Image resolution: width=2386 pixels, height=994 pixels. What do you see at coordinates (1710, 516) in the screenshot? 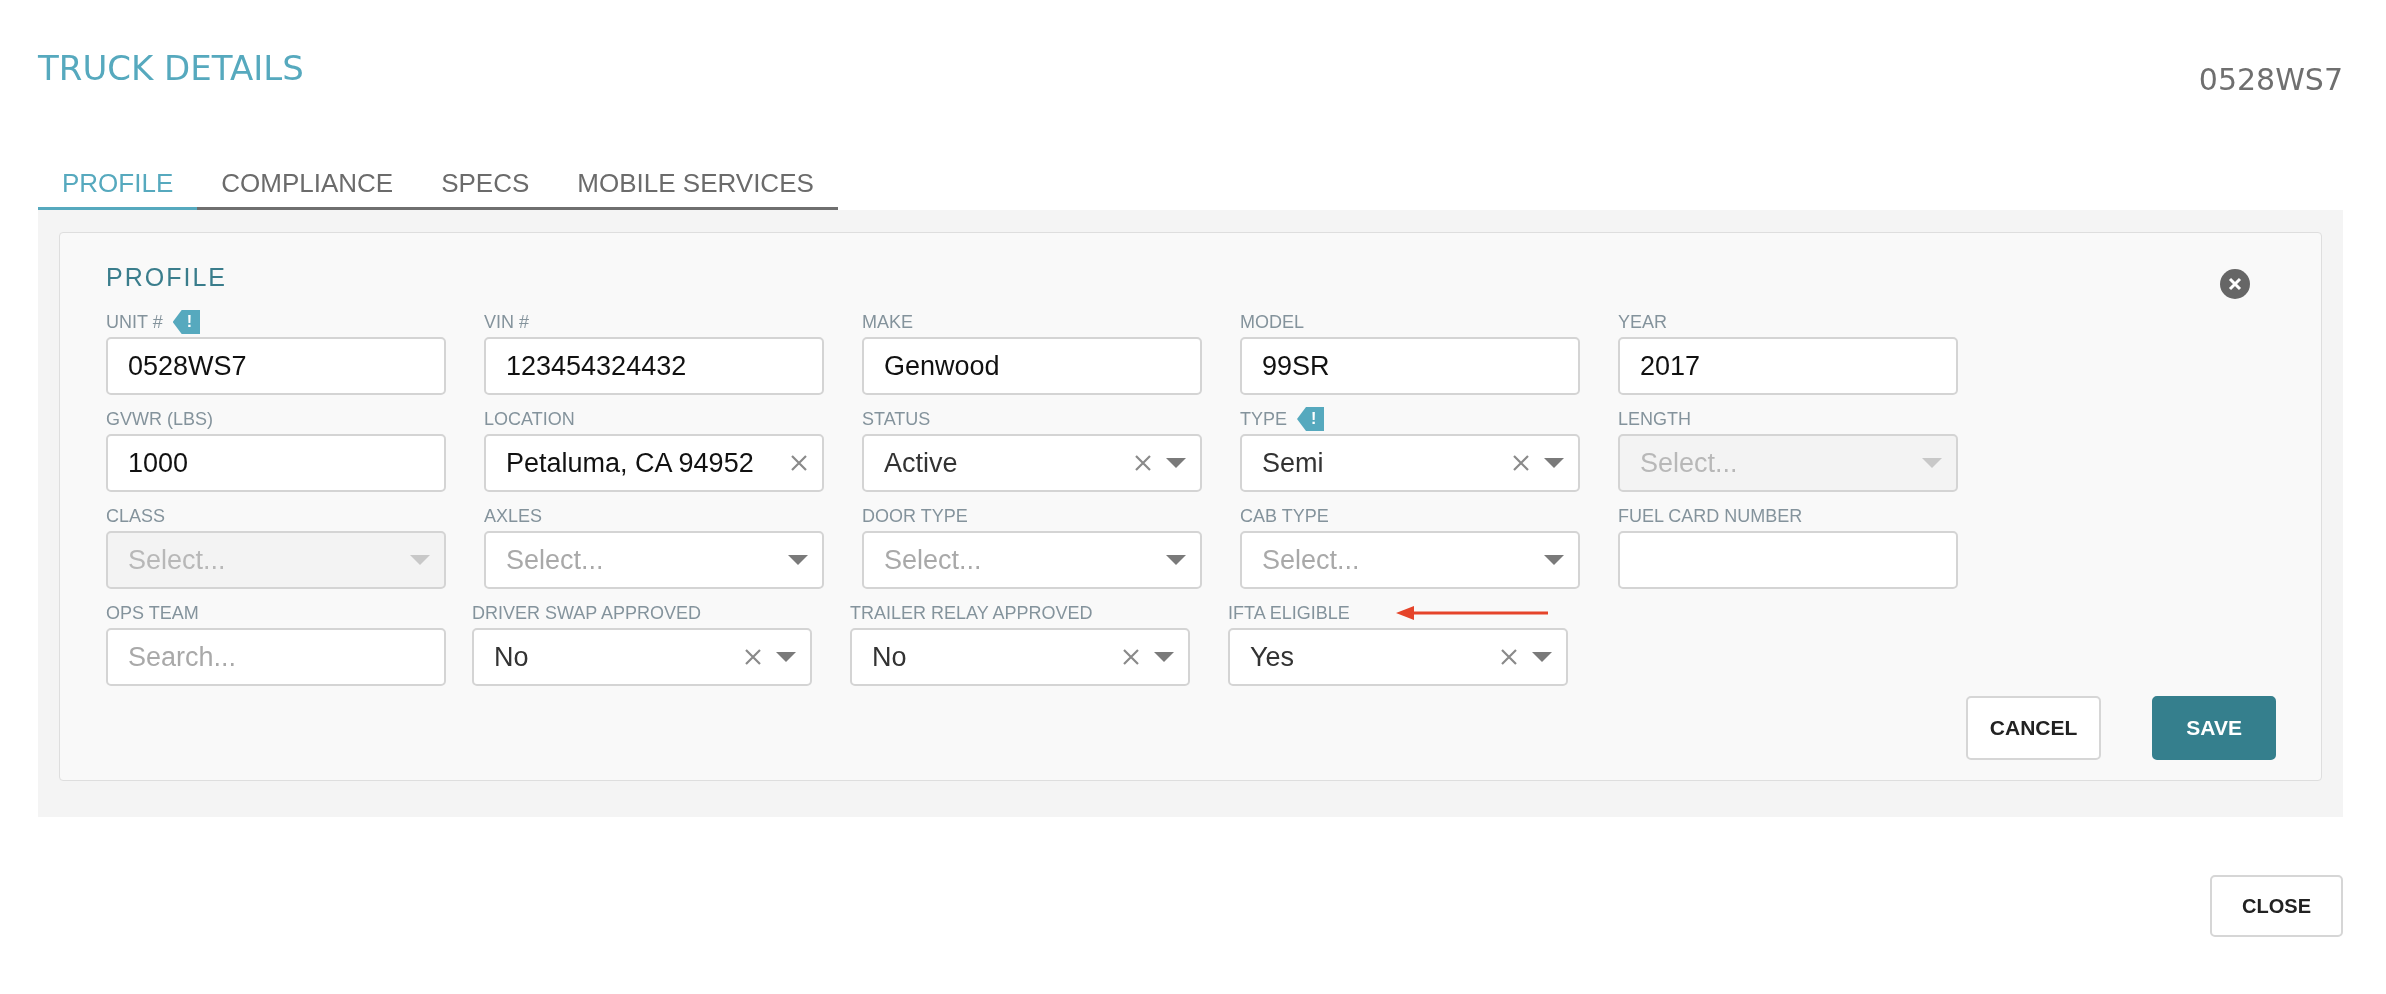
I see `field-label: FUEL CARD NUMBER` at bounding box center [1710, 516].